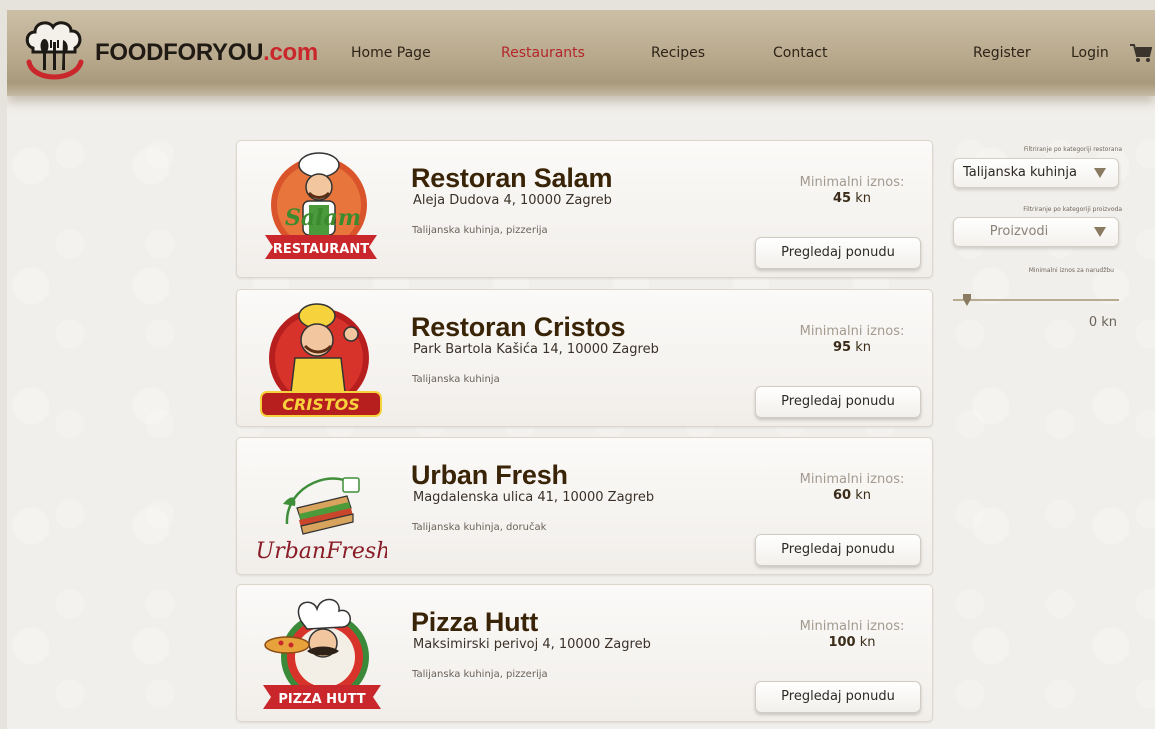  What do you see at coordinates (1036, 300) in the screenshot?
I see `min-order-slider-track` at bounding box center [1036, 300].